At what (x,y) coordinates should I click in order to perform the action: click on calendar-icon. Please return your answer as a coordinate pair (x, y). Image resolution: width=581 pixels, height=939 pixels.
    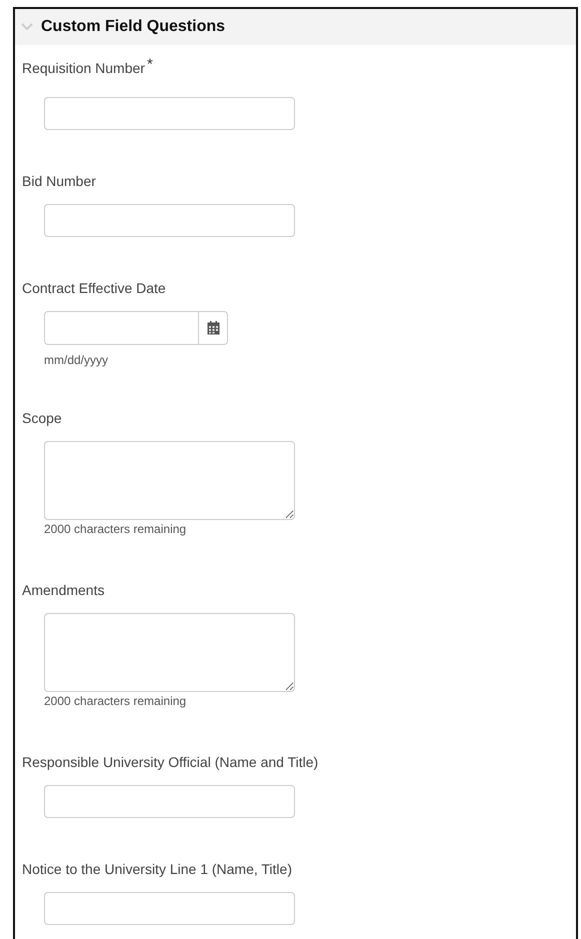
    Looking at the image, I should click on (213, 328).